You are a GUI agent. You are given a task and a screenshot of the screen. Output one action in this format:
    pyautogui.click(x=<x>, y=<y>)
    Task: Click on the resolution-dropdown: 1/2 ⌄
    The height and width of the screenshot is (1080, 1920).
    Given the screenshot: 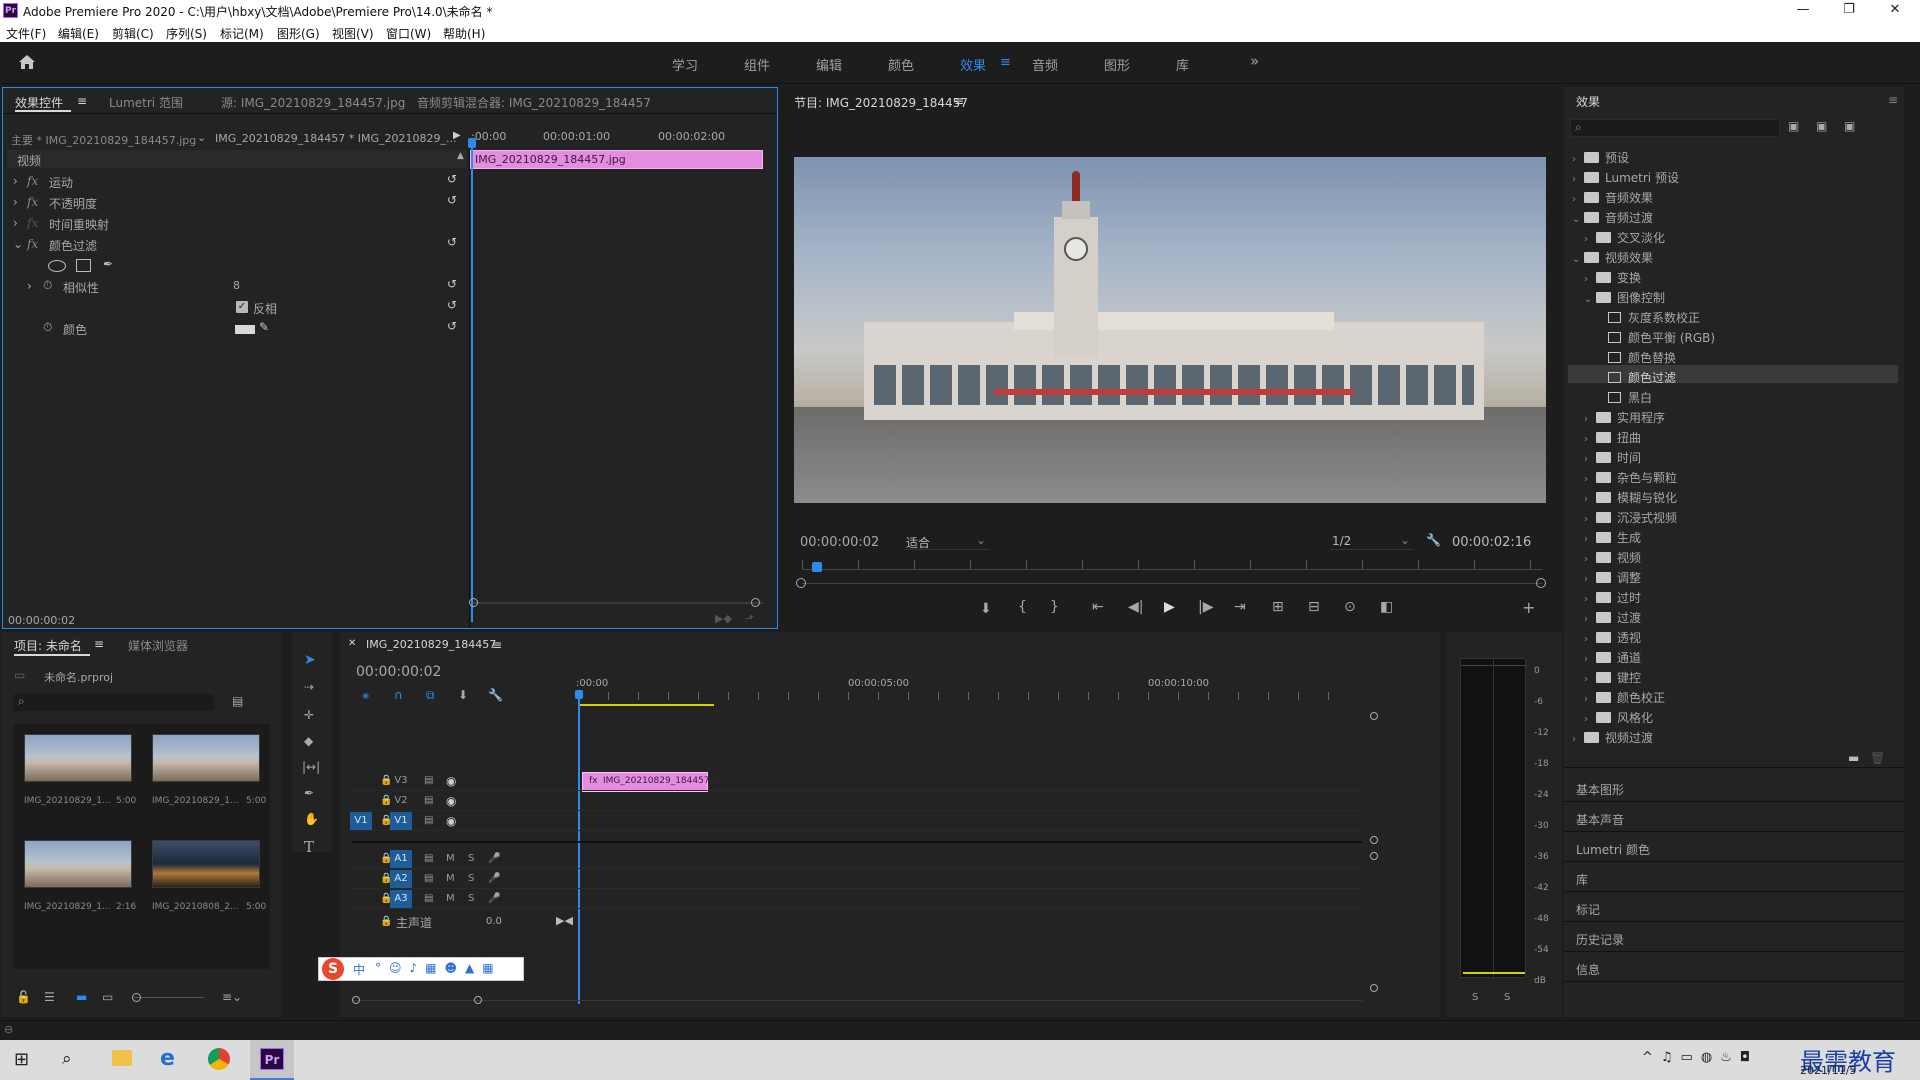 What is the action you would take?
    pyautogui.click(x=1372, y=541)
    